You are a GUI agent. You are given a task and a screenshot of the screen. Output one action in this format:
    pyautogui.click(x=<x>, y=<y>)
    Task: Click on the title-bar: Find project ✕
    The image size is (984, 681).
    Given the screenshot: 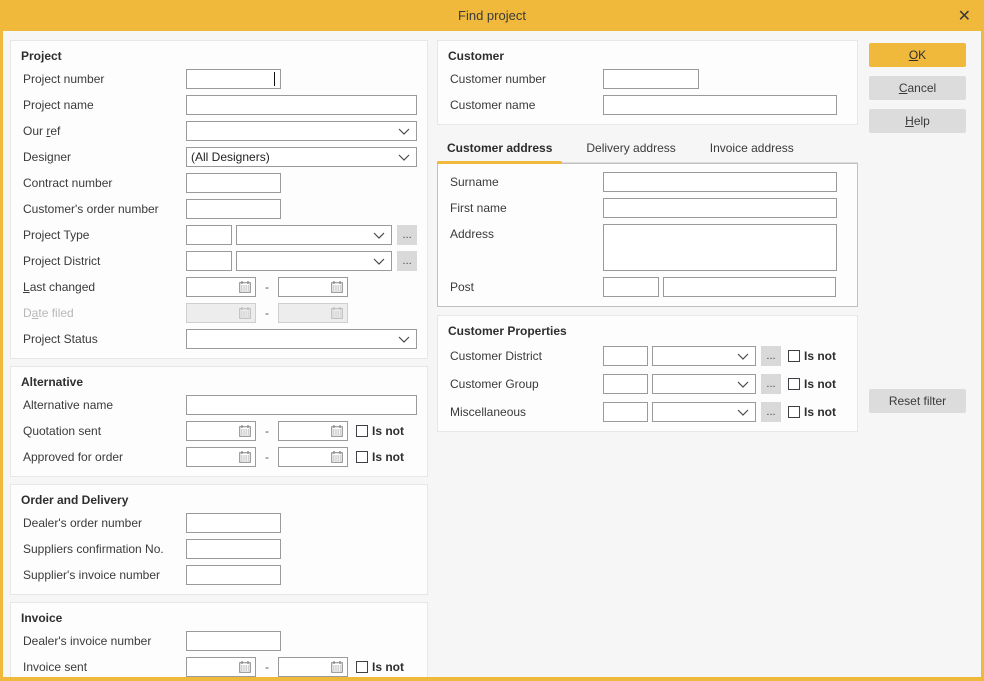 What is the action you would take?
    pyautogui.click(x=492, y=15)
    